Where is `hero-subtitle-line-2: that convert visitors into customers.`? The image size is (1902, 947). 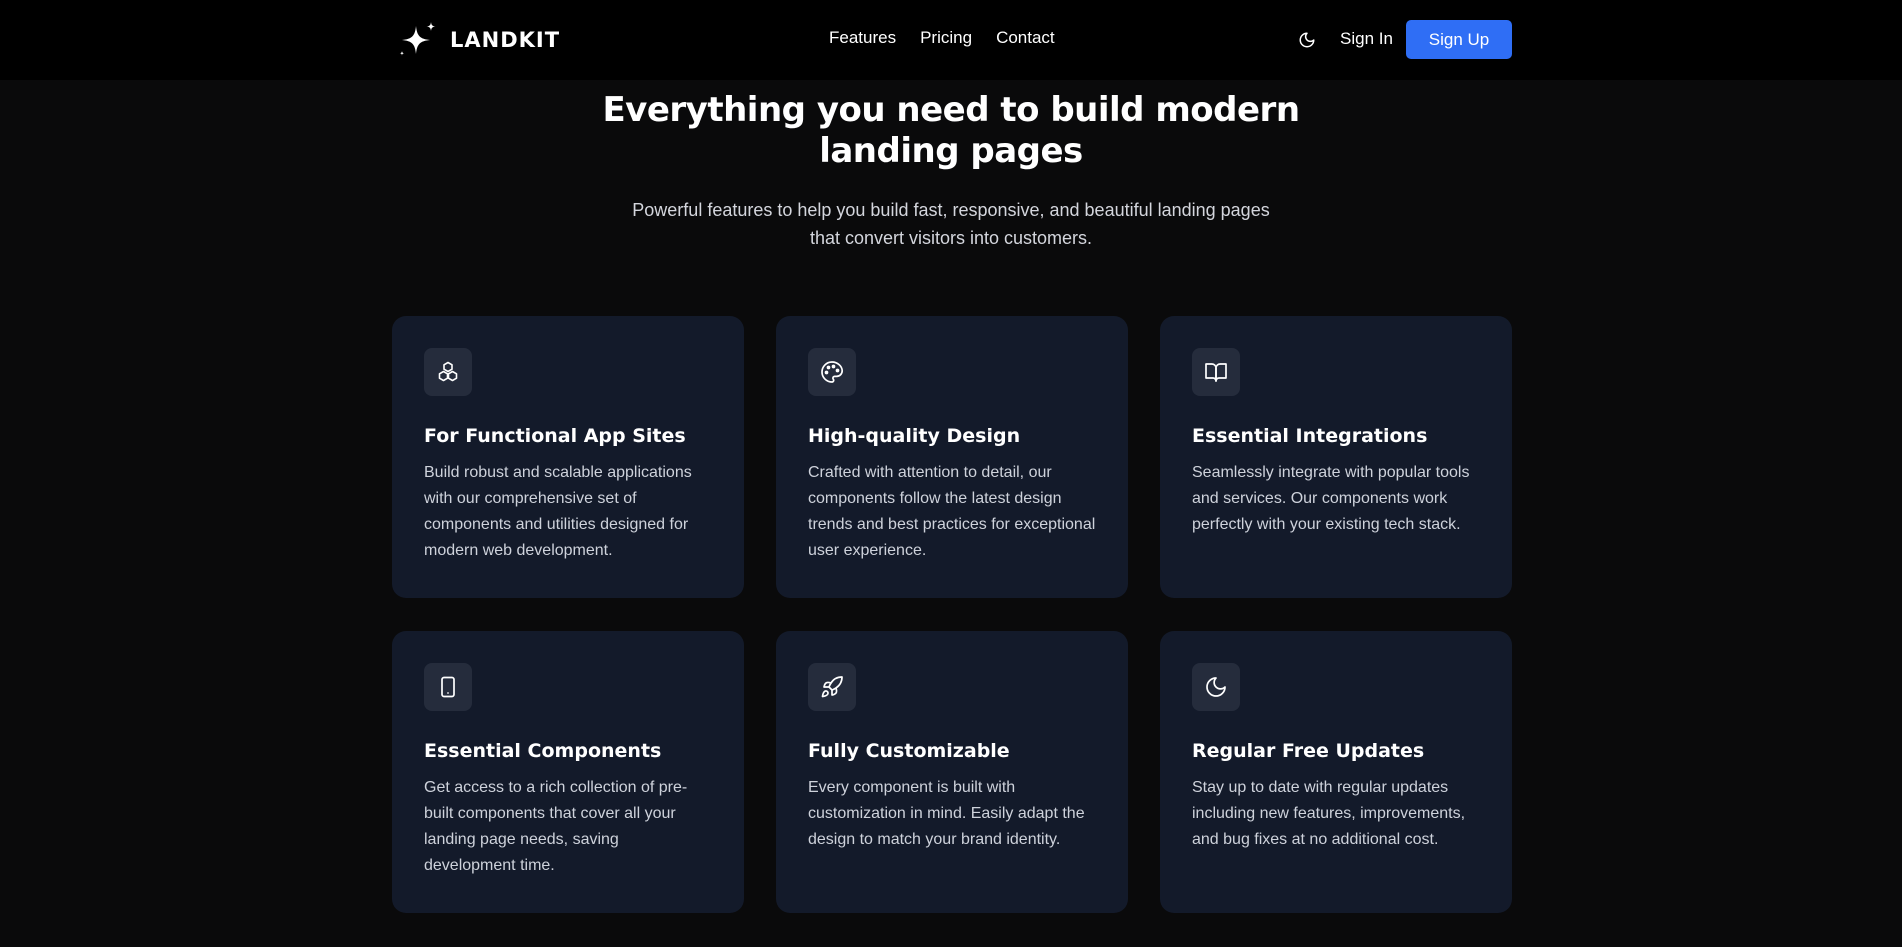 hero-subtitle-line-2: that convert visitors into customers. is located at coordinates (951, 238).